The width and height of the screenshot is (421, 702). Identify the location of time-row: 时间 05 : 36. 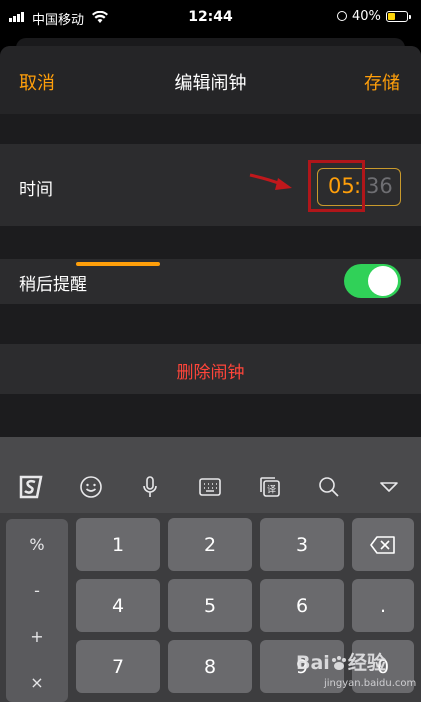
(210, 185).